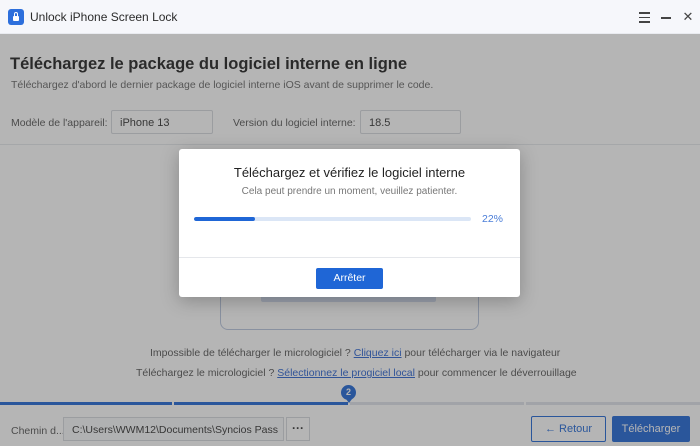 The width and height of the screenshot is (700, 446). Describe the element at coordinates (666, 17) in the screenshot. I see `minimize-icon` at that location.